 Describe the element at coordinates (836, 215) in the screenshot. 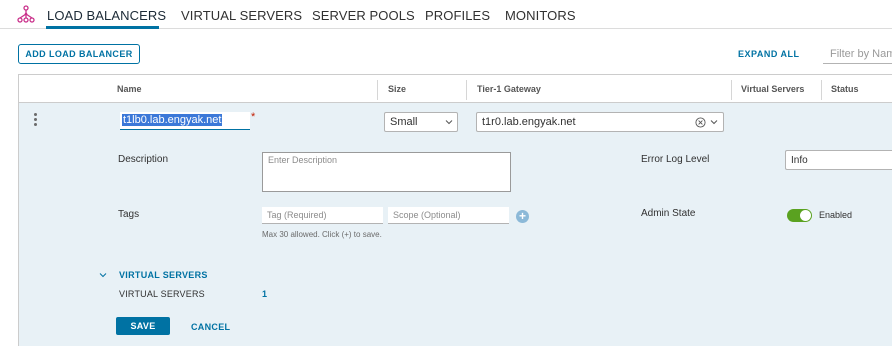

I see `admin-state-value: Enabled` at that location.